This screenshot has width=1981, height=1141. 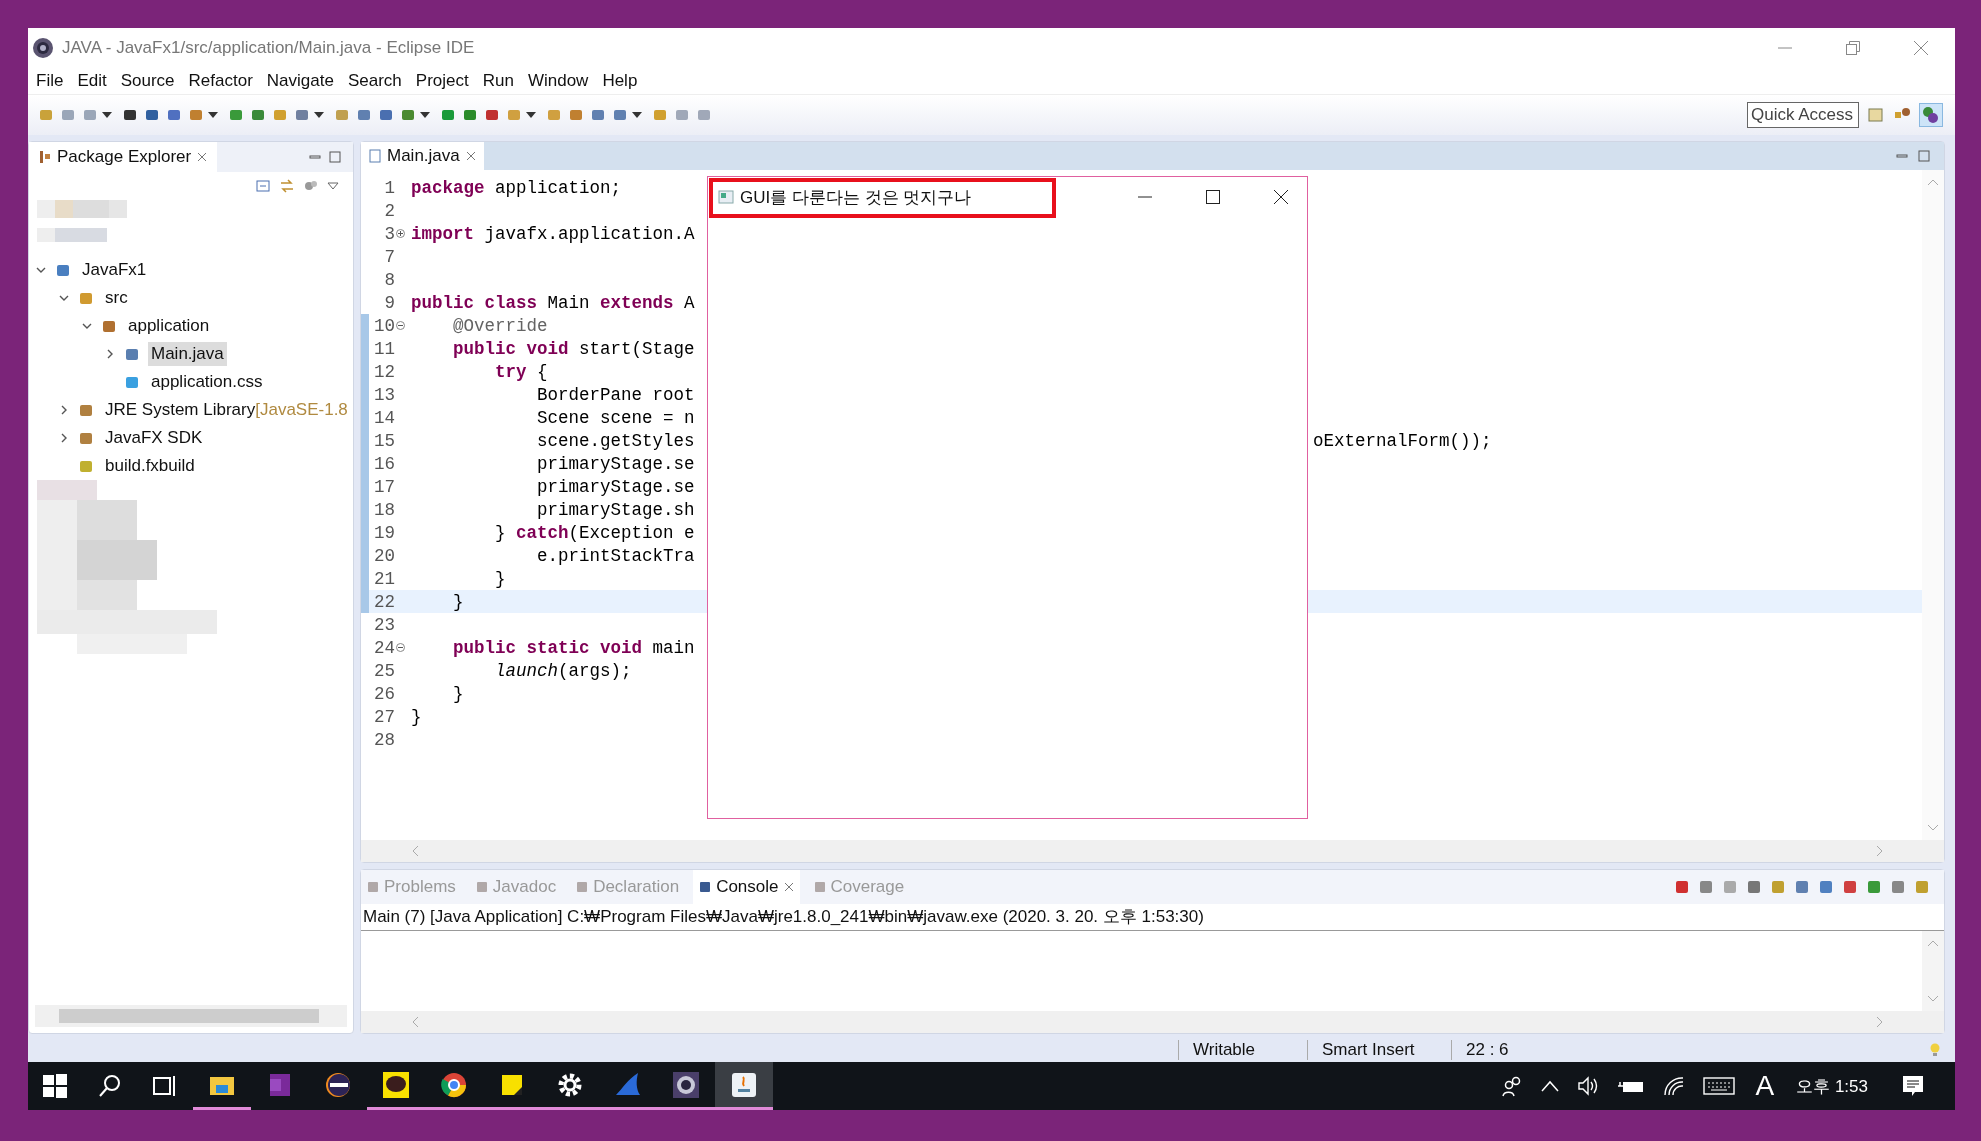 What do you see at coordinates (1935, 1050) in the screenshot?
I see `lightbulb-icon` at bounding box center [1935, 1050].